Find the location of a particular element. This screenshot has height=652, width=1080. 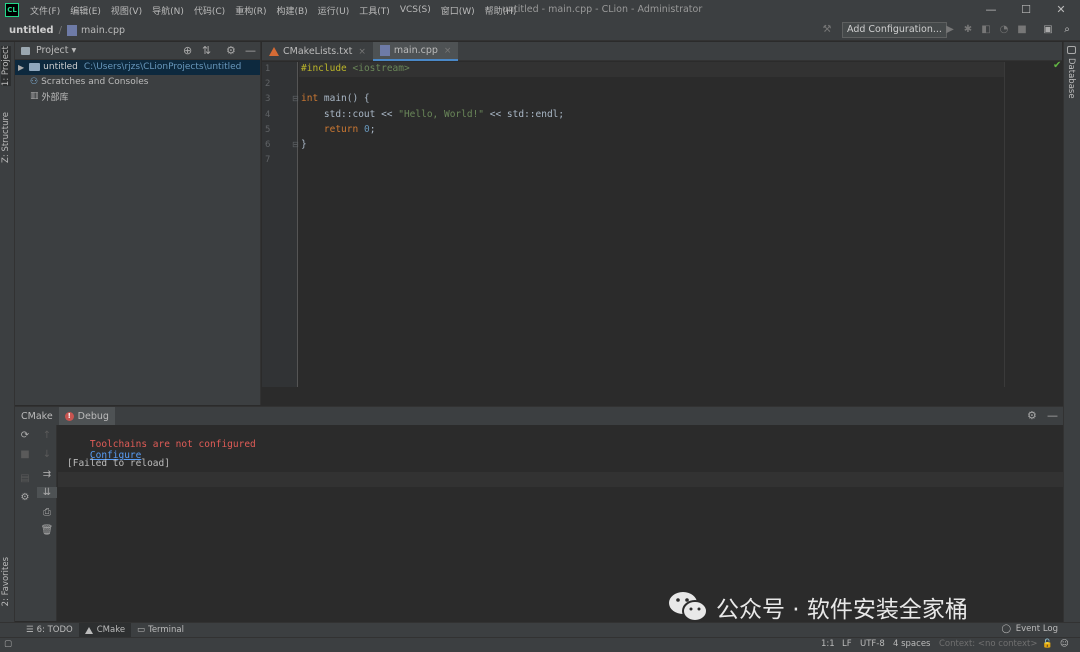

tree-item-path: C:\Users\rjzs\CLionProjects\untitled is located at coordinates (162, 67).